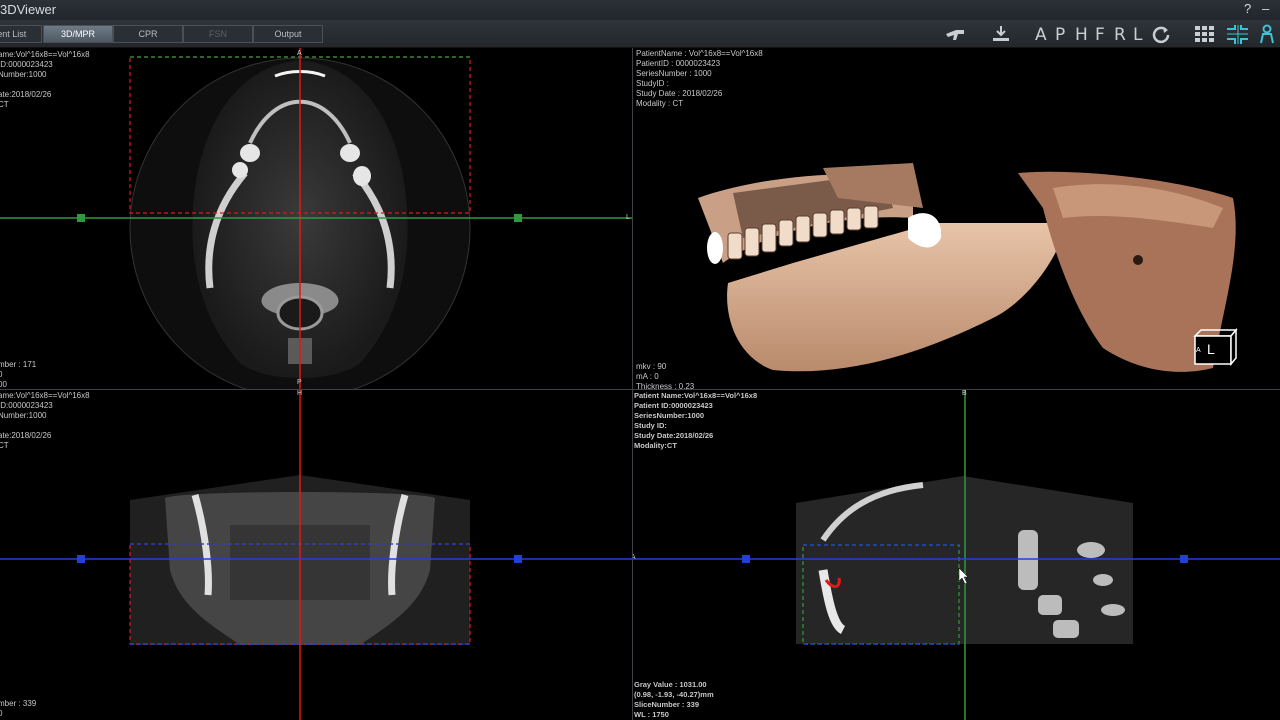 The width and height of the screenshot is (1280, 720). What do you see at coordinates (1269, 34) in the screenshot?
I see `person-icon` at bounding box center [1269, 34].